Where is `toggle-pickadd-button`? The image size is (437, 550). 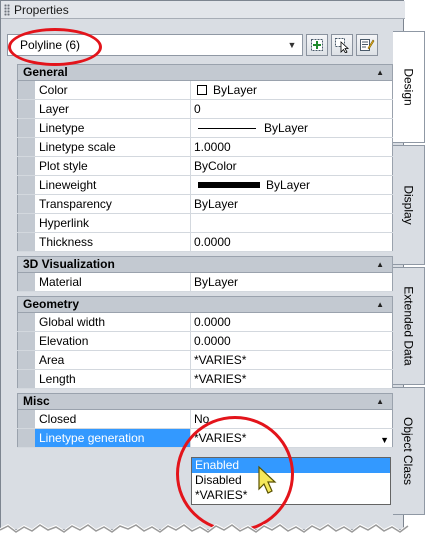 toggle-pickadd-button is located at coordinates (317, 45).